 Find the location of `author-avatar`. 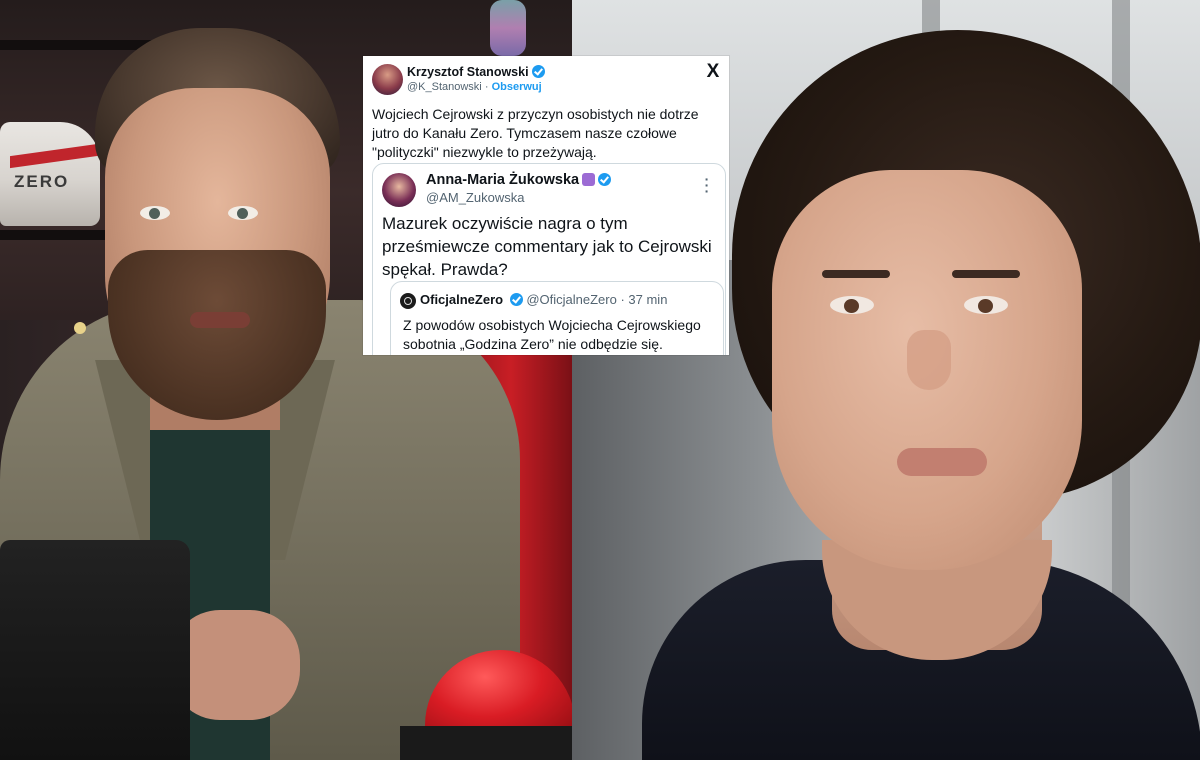

author-avatar is located at coordinates (387, 79).